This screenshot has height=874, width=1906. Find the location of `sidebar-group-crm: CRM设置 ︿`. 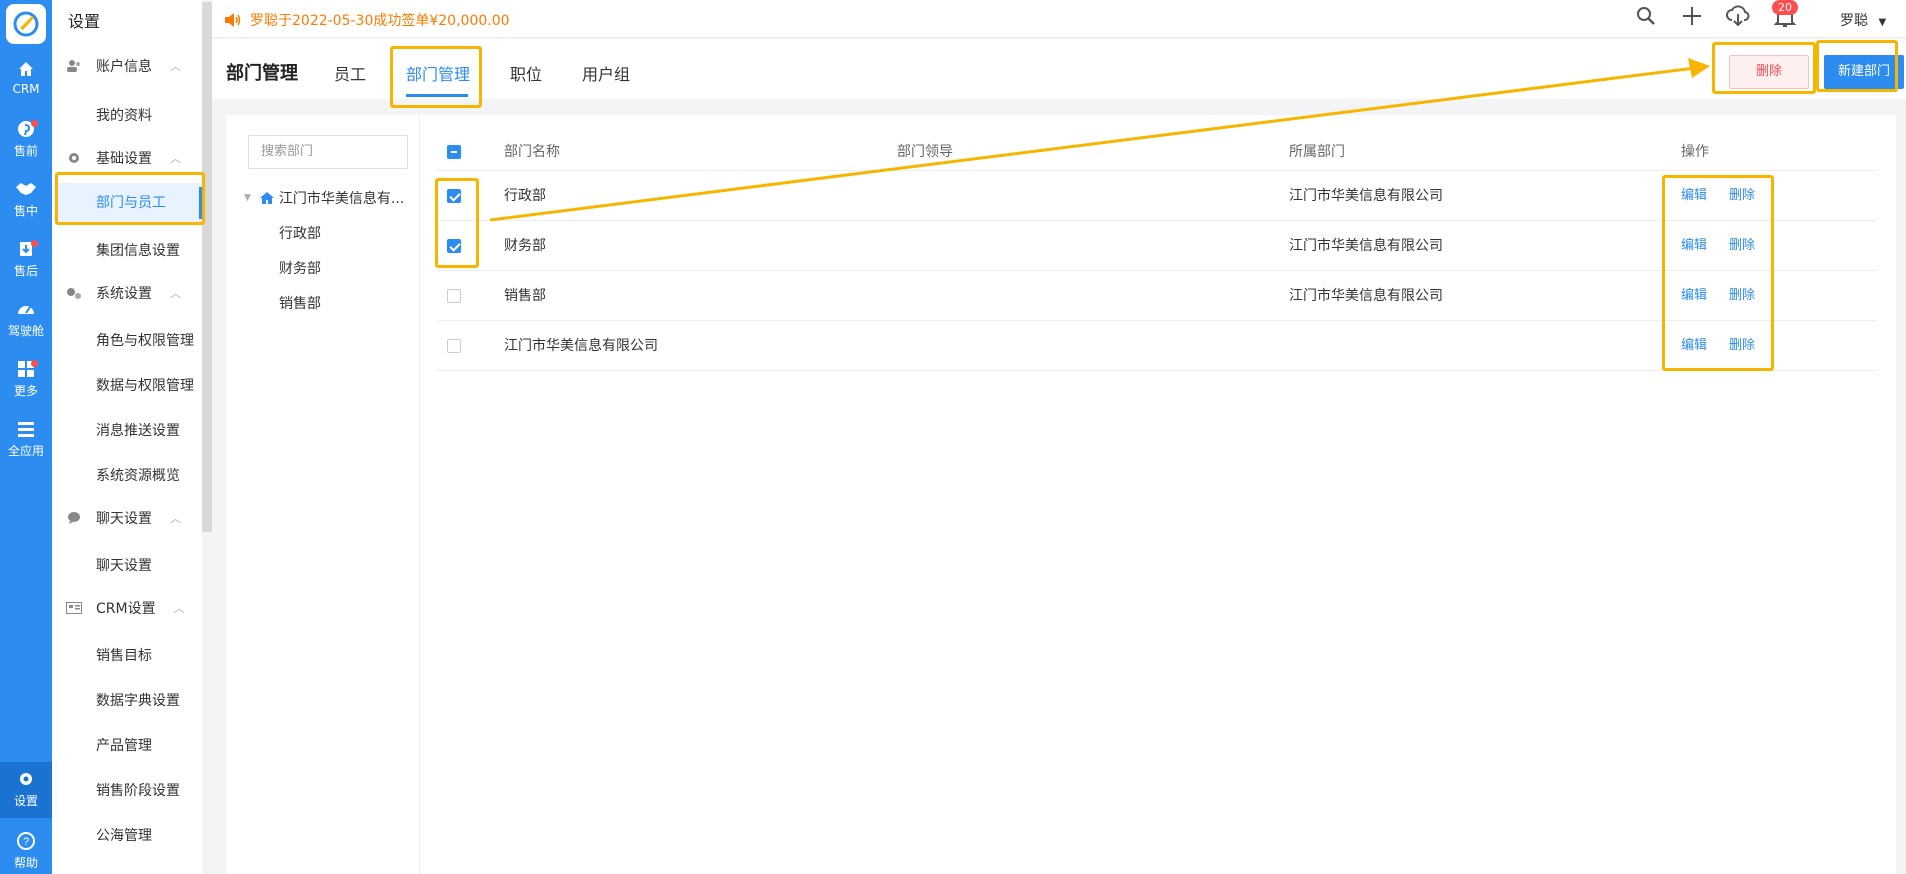

sidebar-group-crm: CRM设置 ︿ is located at coordinates (125, 608).